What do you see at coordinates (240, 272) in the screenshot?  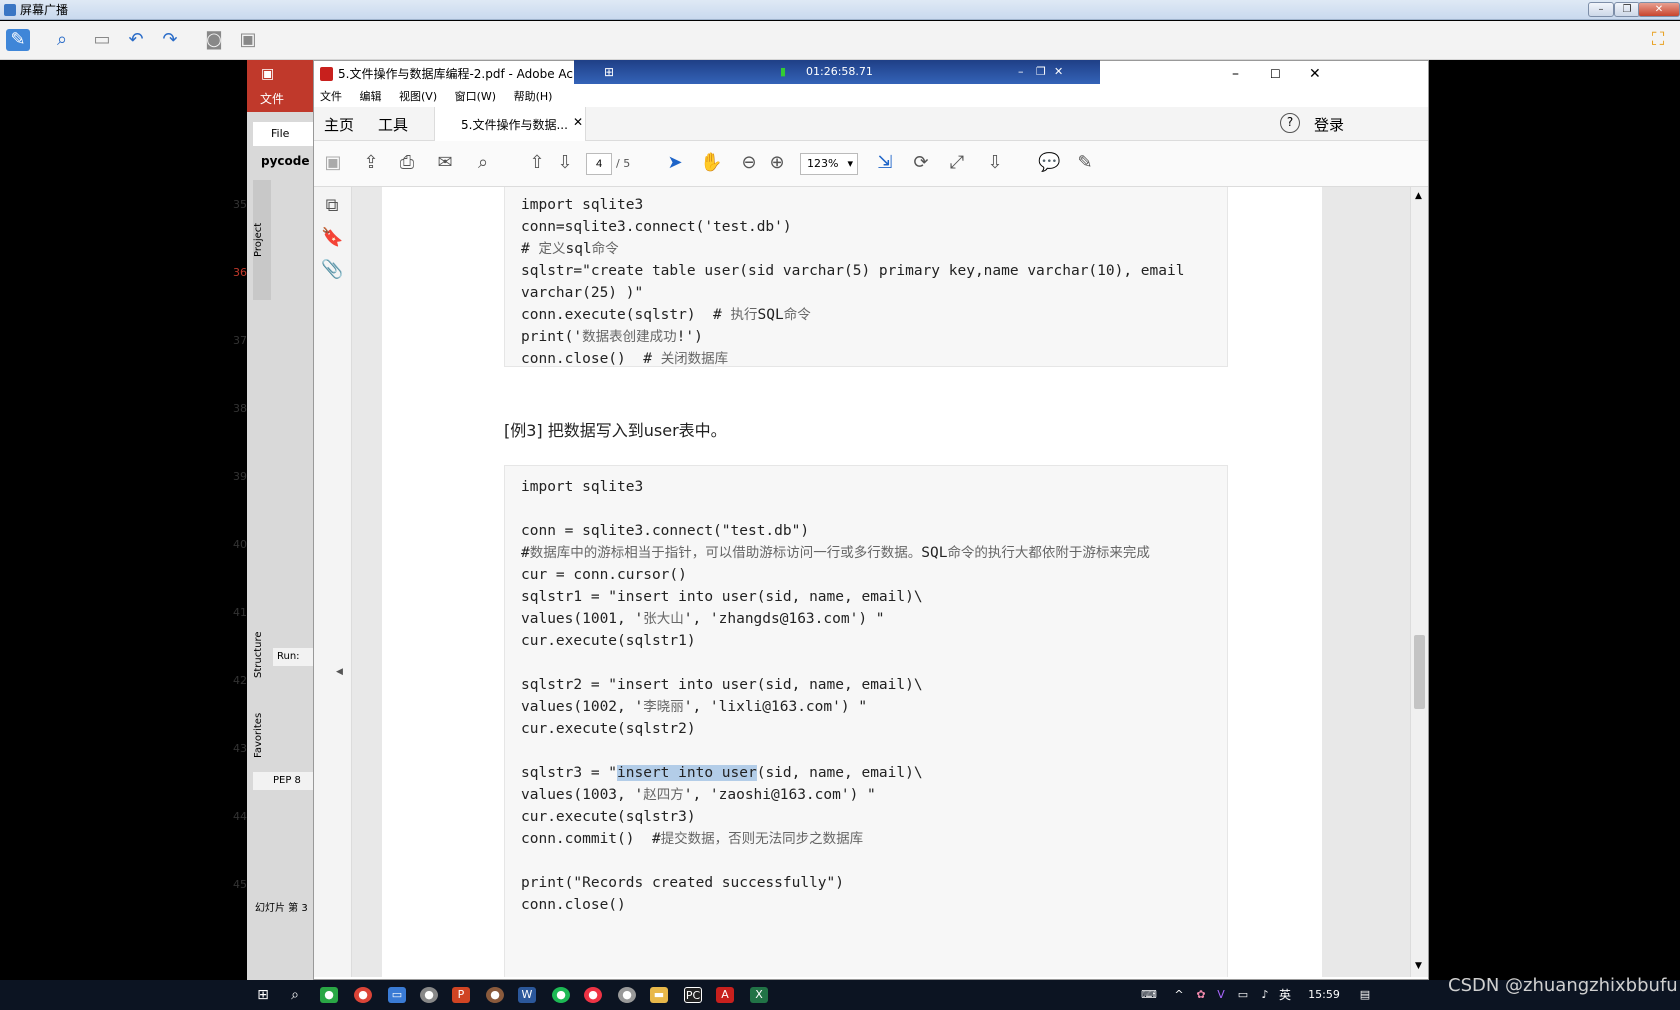 I see `slide-number: 36` at bounding box center [240, 272].